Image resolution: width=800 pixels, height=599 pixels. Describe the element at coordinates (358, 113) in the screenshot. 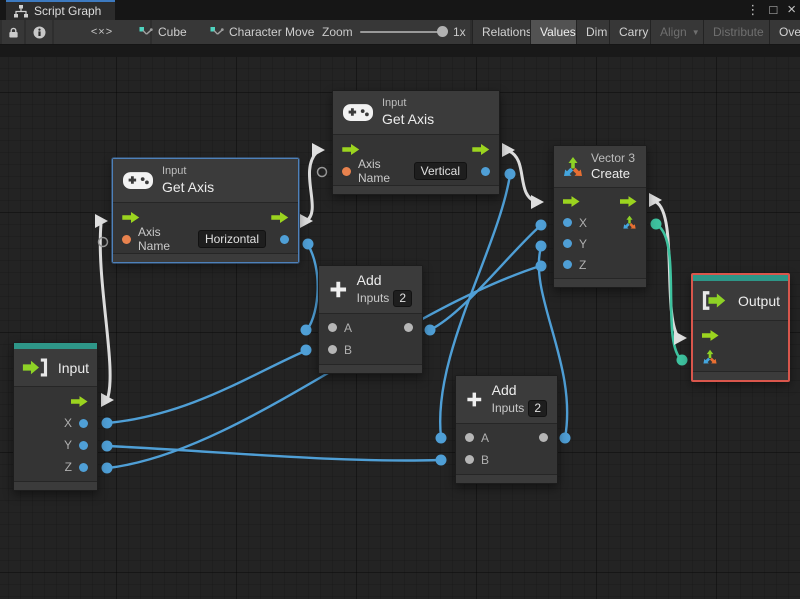

I see `gamepad-icon` at that location.